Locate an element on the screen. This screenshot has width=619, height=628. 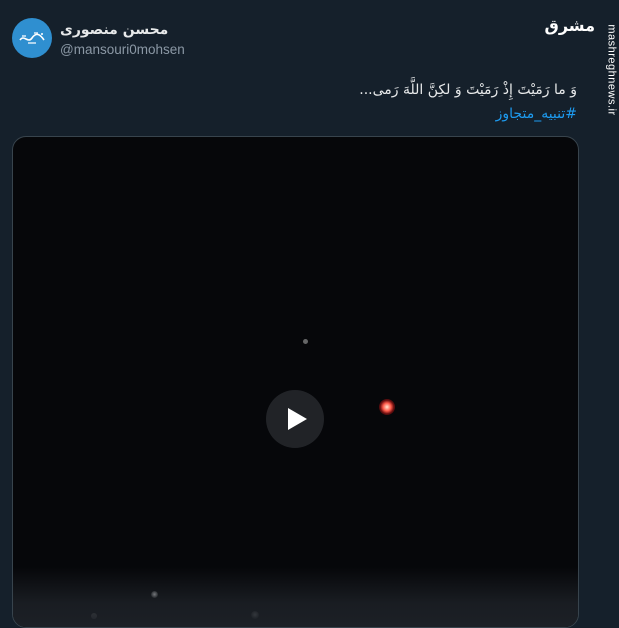
play-button is located at coordinates (295, 419).